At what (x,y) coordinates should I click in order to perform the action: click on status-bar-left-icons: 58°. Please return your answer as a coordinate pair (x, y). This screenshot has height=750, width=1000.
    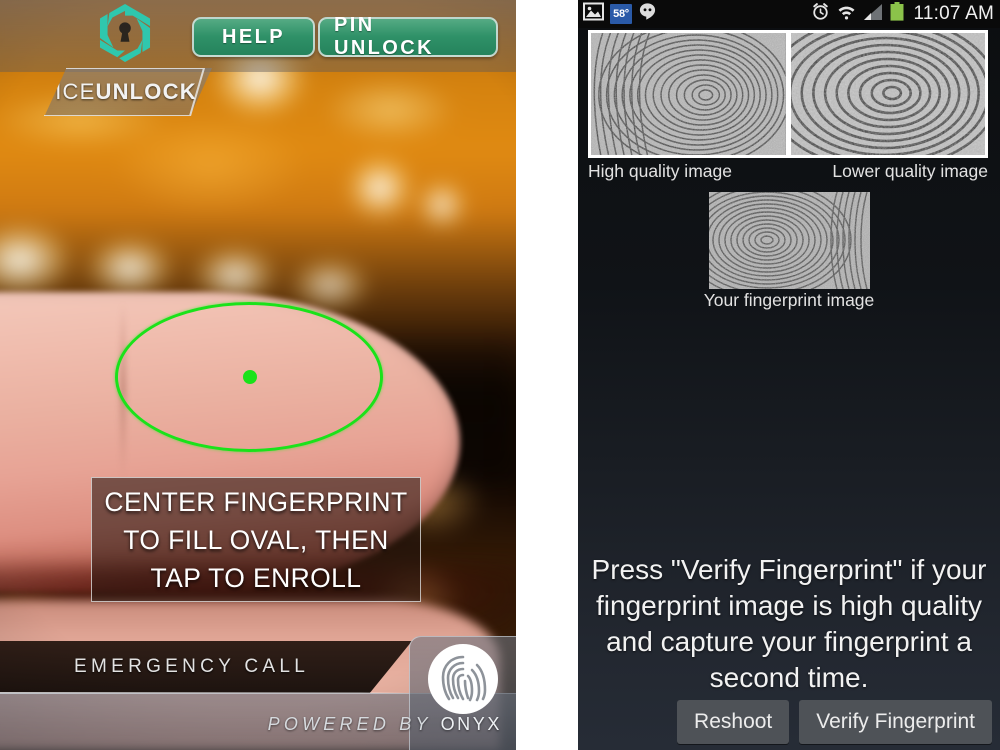
    Looking at the image, I should click on (620, 14).